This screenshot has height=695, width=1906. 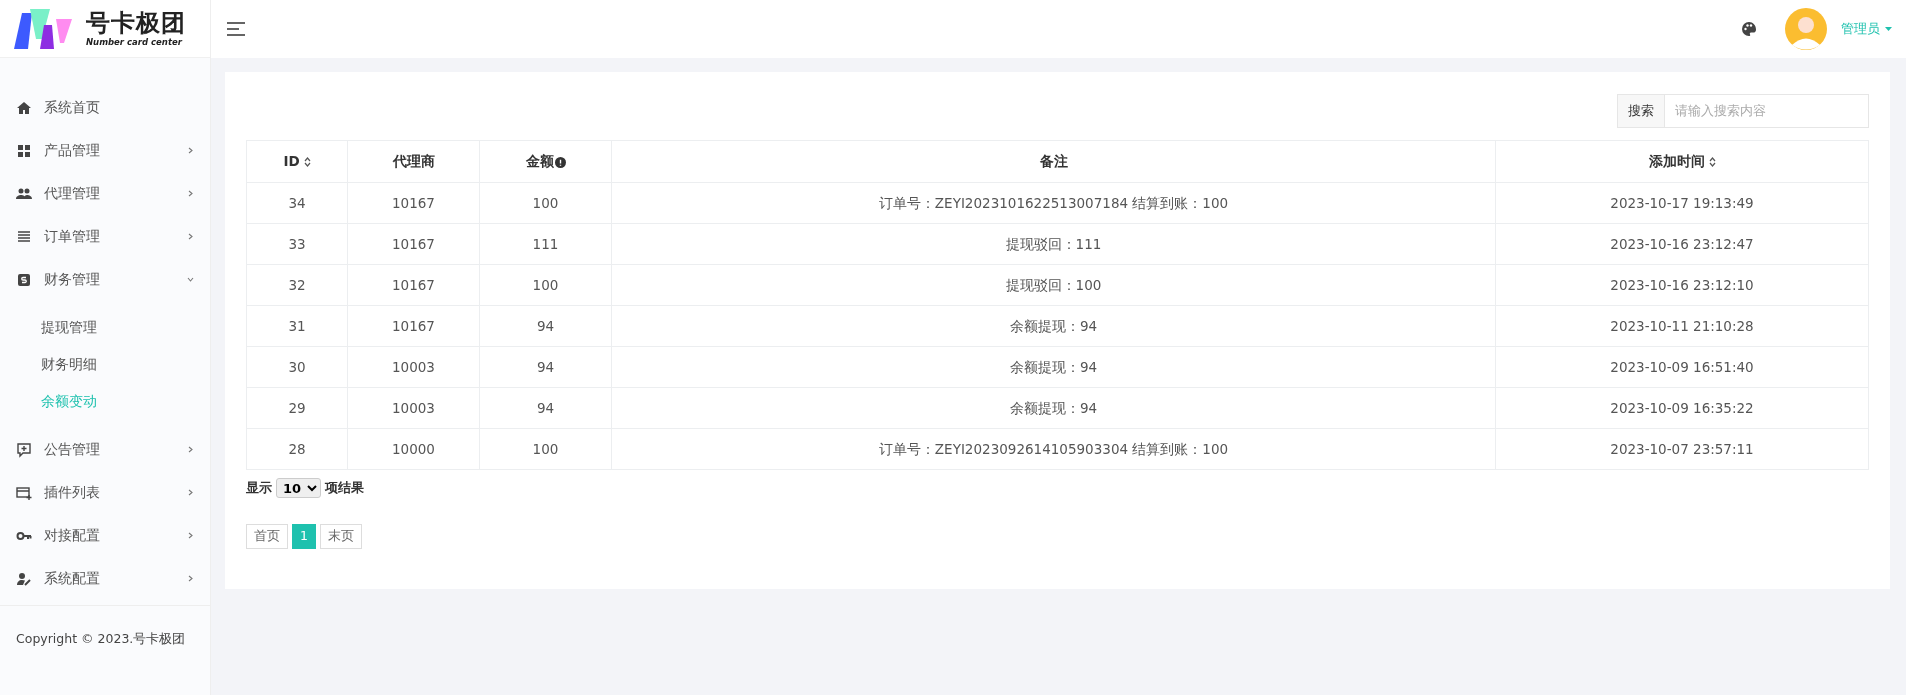 What do you see at coordinates (24, 107) in the screenshot?
I see `home-icon` at bounding box center [24, 107].